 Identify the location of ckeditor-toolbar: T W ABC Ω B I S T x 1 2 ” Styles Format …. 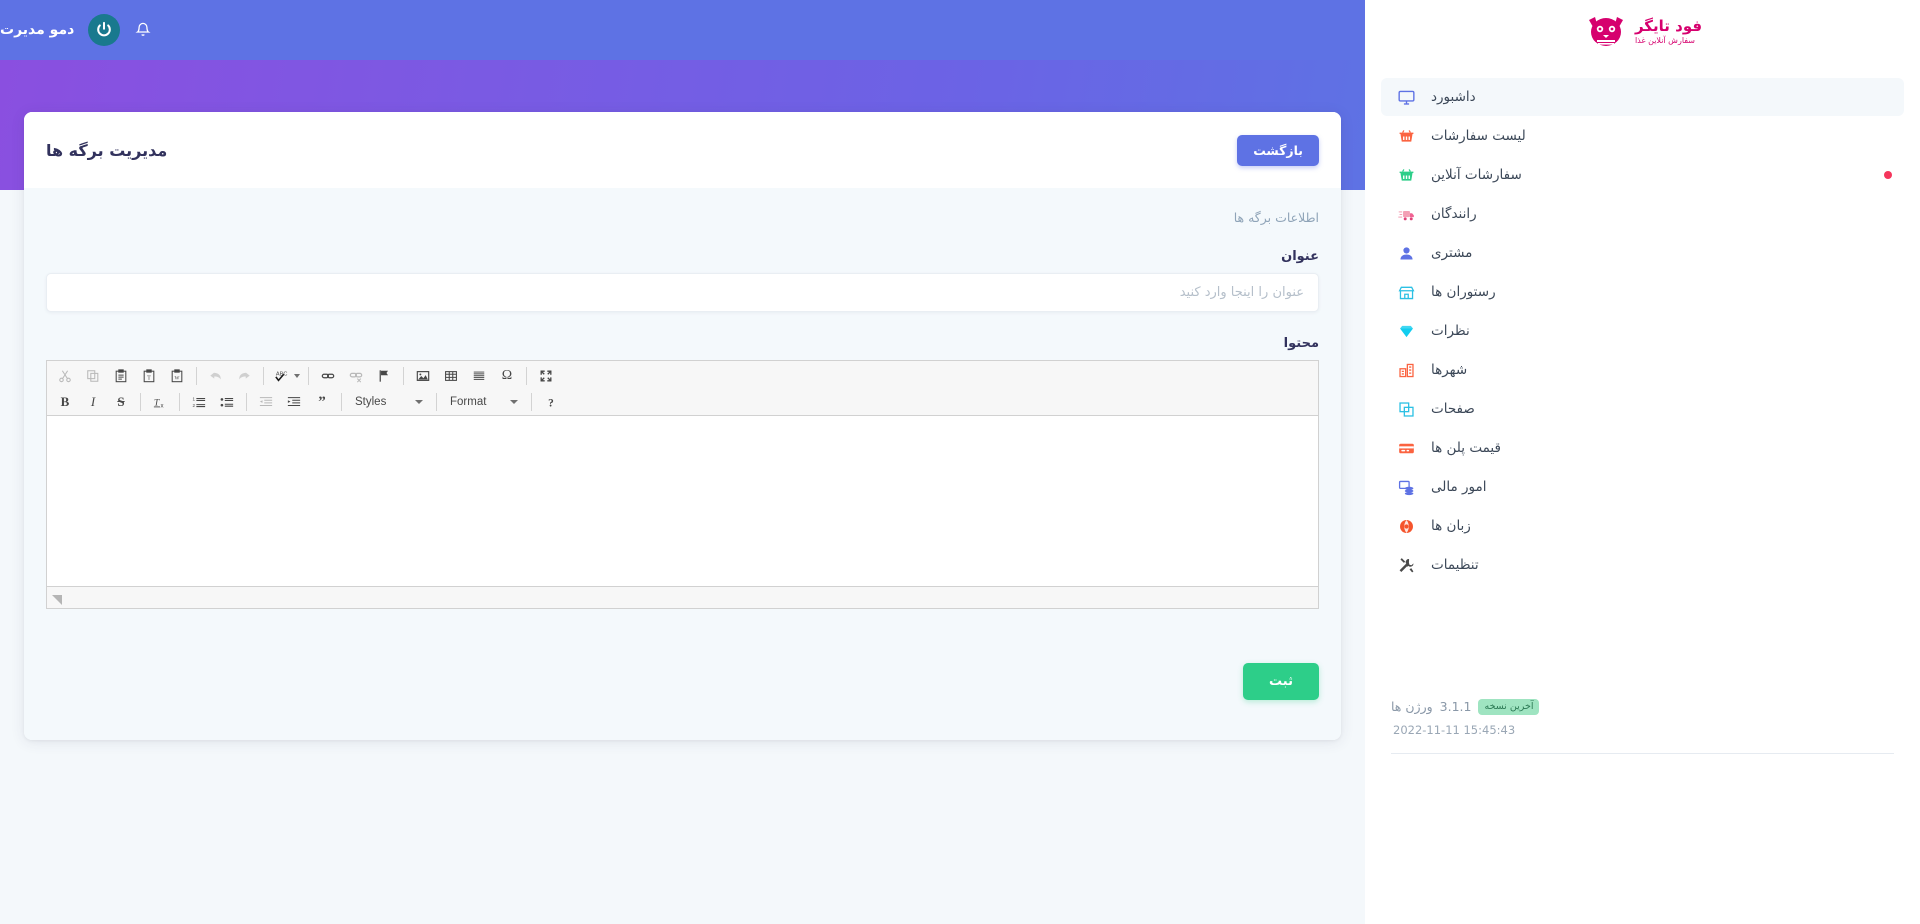
(682, 389).